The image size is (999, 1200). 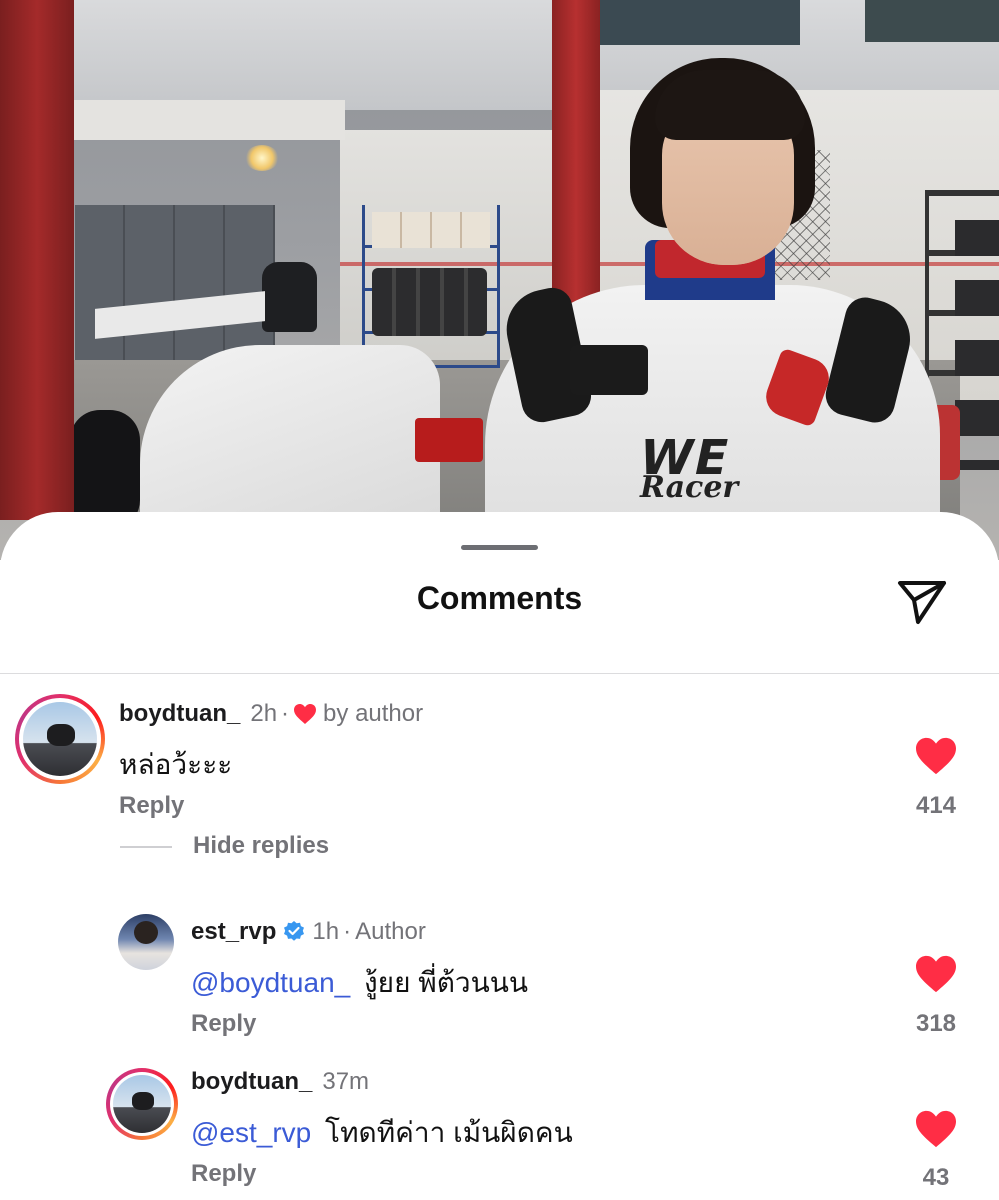 What do you see at coordinates (270, 982) in the screenshot?
I see `mention-link: @boydtuan_` at bounding box center [270, 982].